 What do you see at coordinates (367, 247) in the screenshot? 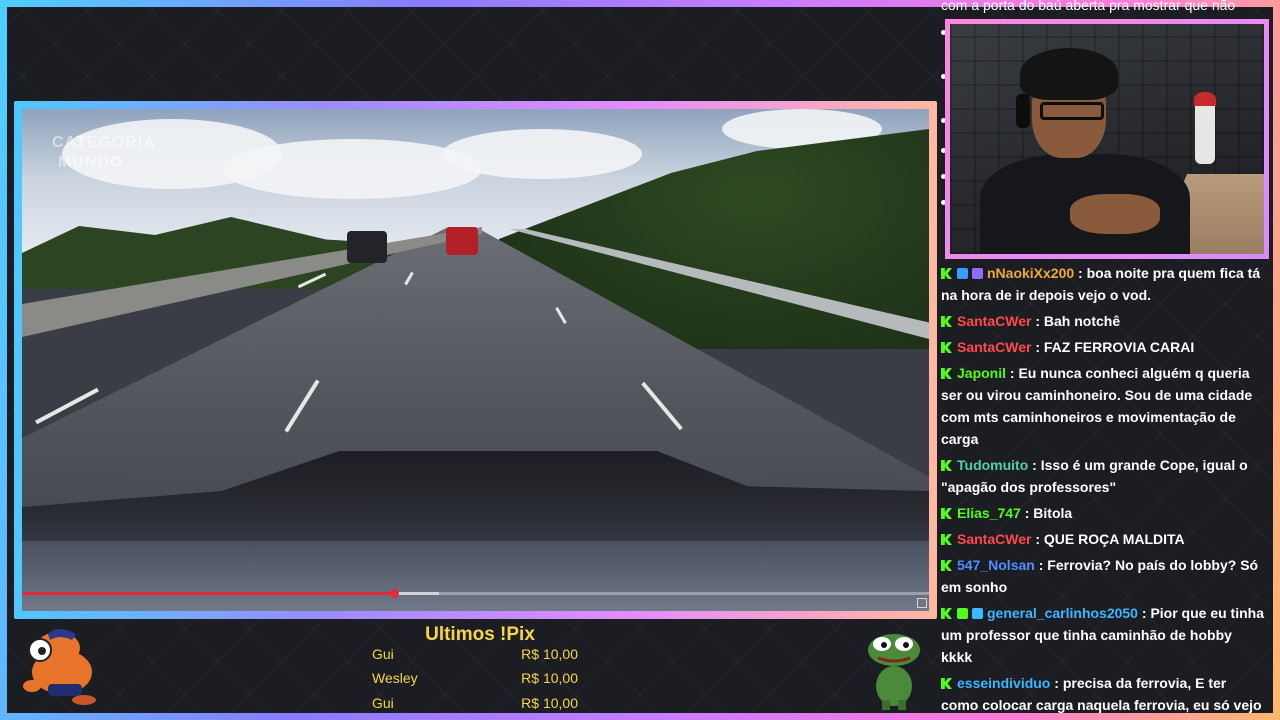
I see `video-car-black` at bounding box center [367, 247].